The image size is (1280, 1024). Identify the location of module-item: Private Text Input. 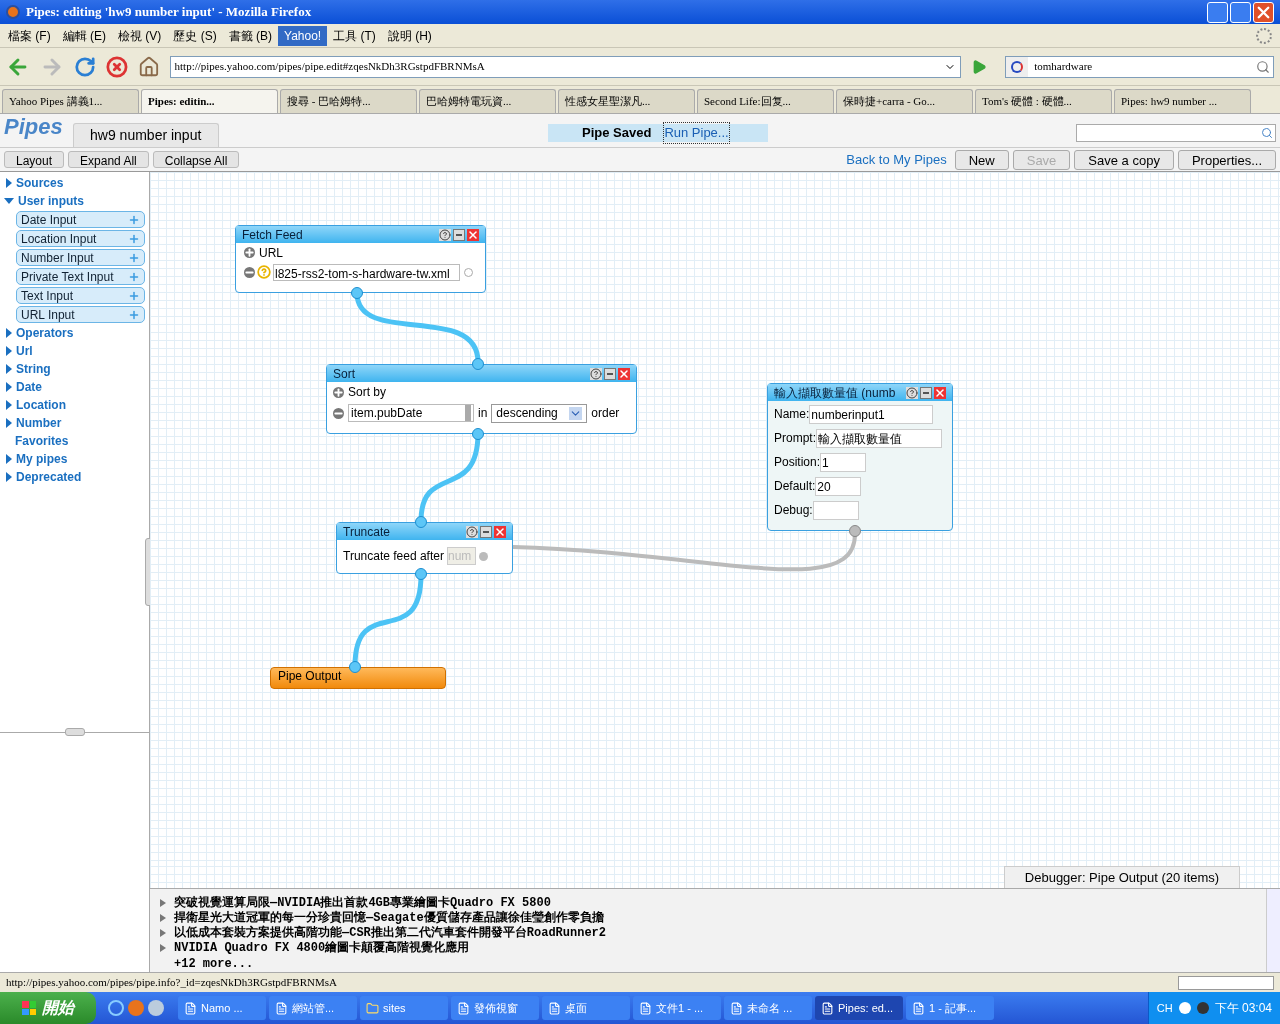
(80, 276).